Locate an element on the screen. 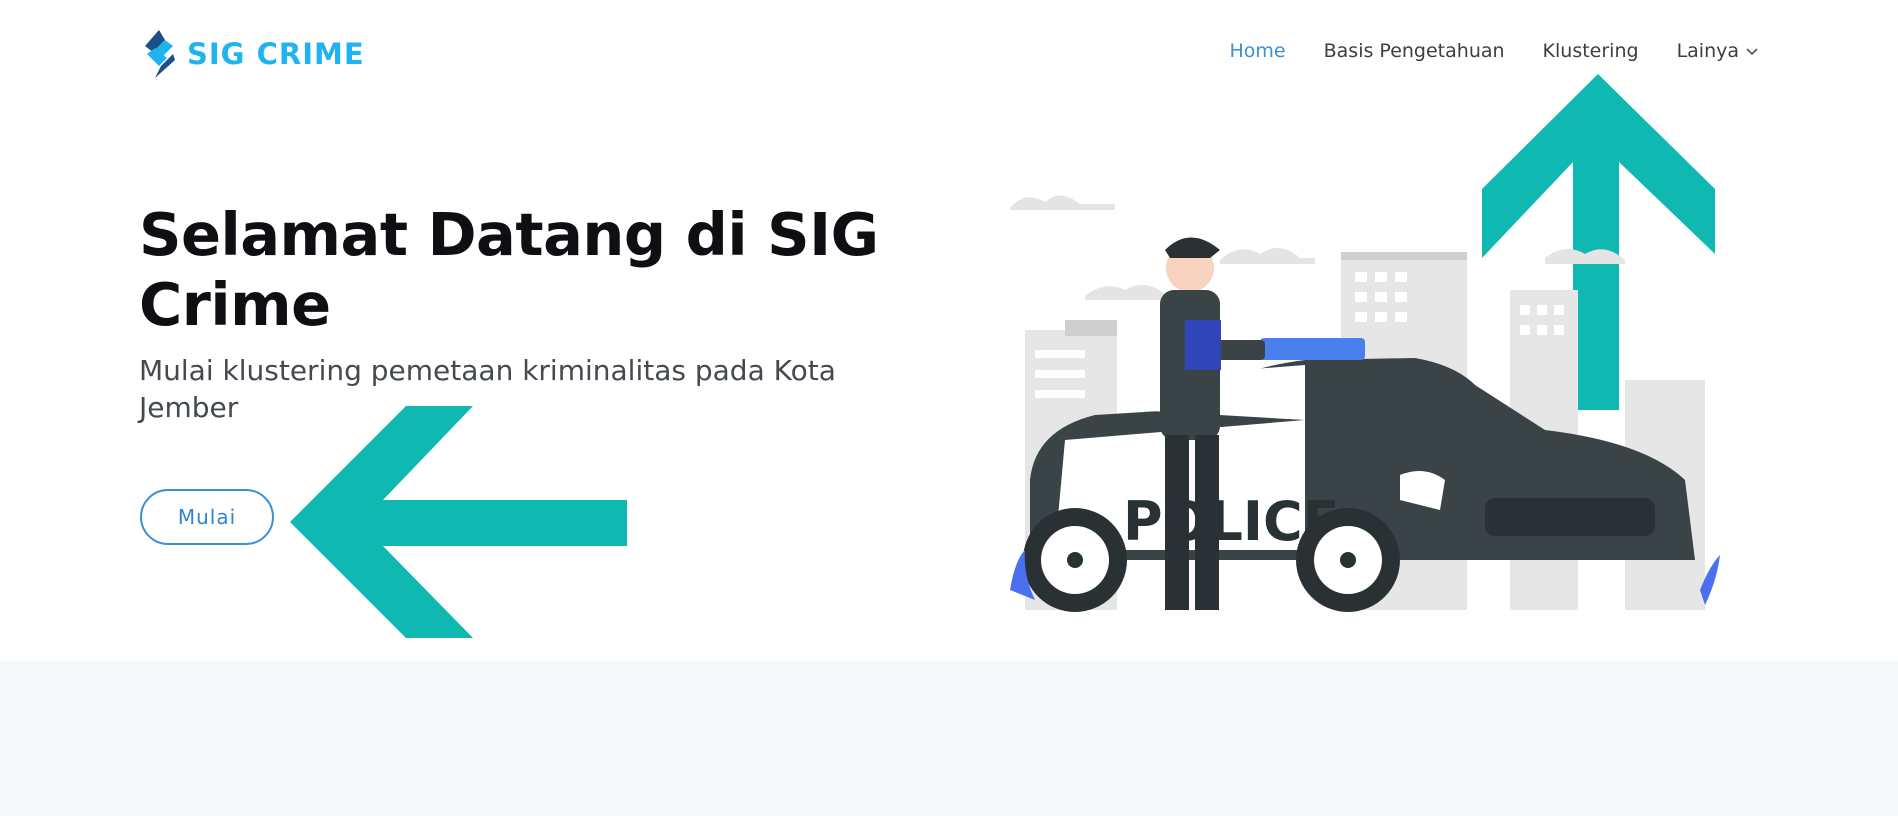 The image size is (1898, 816). nav-lainya: Lainya is located at coordinates (1718, 51).